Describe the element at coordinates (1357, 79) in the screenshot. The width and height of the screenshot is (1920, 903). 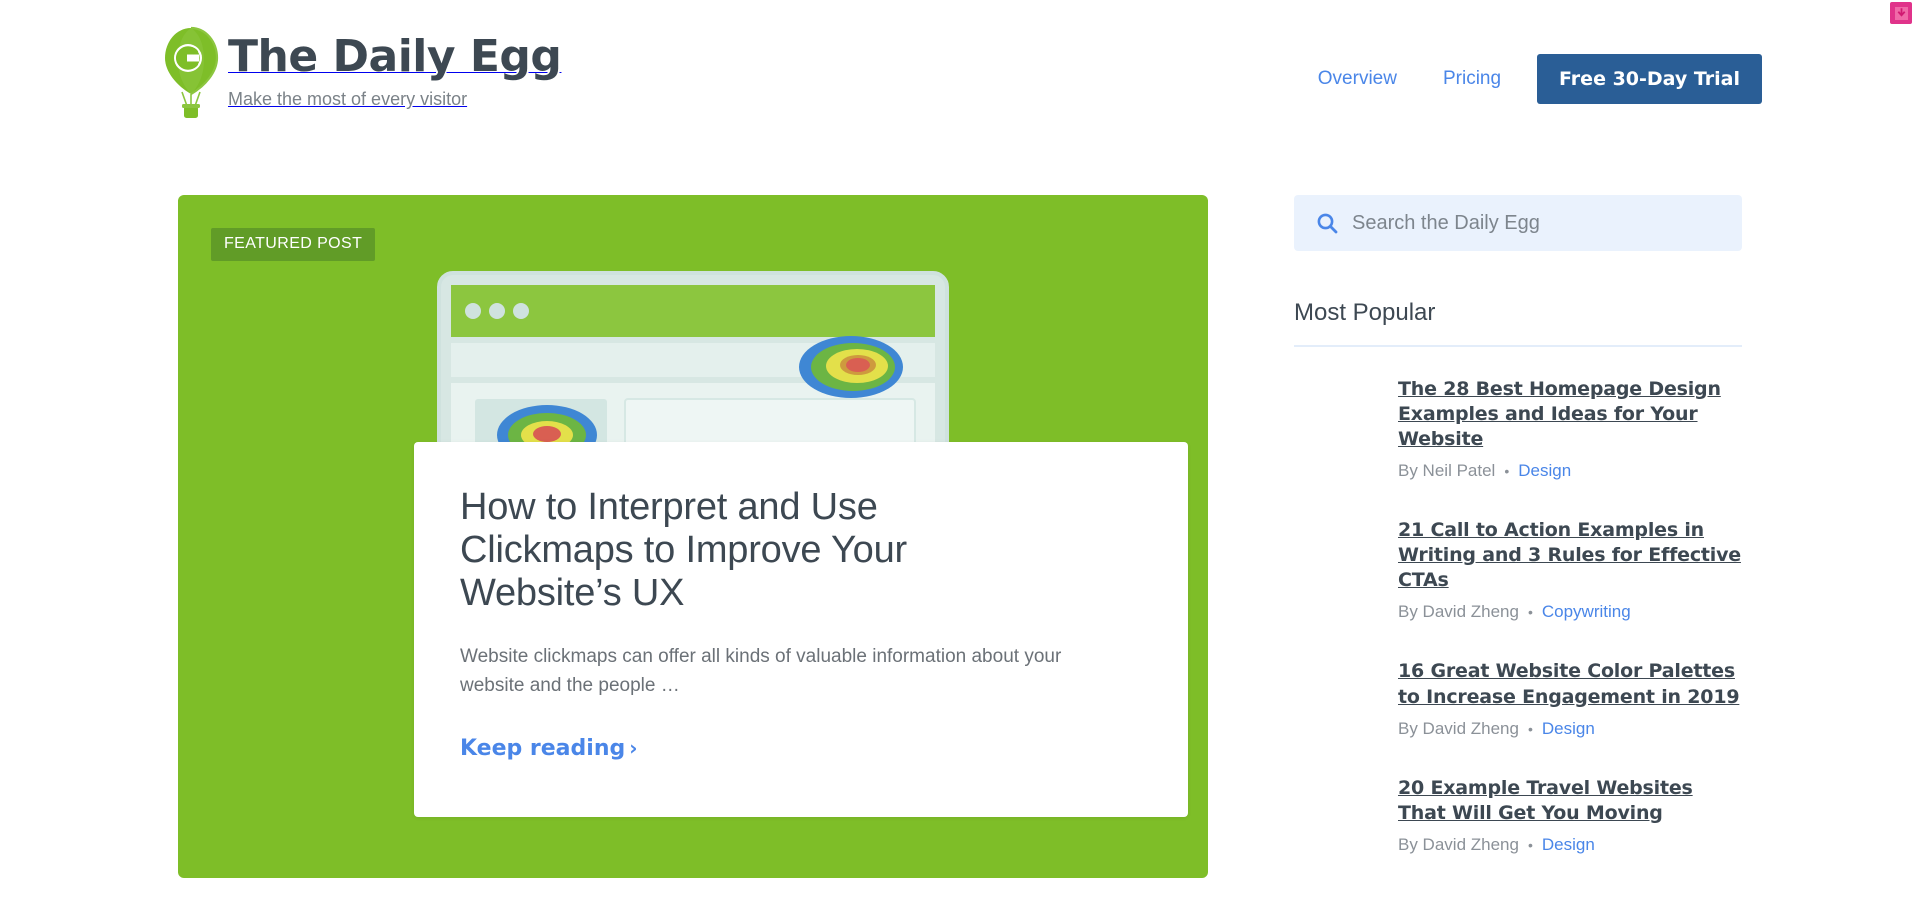
I see `nav-link-overview: Overview` at that location.